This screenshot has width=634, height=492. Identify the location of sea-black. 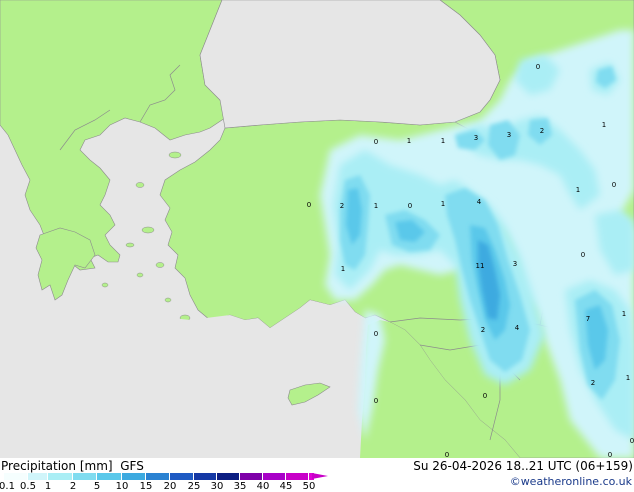
(350, 64).